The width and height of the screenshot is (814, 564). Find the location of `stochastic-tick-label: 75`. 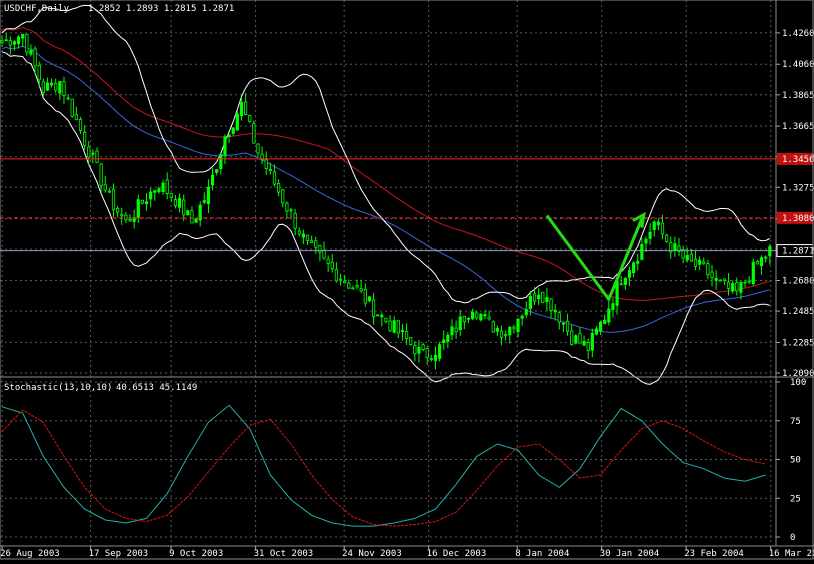

stochastic-tick-label: 75 is located at coordinates (795, 422).